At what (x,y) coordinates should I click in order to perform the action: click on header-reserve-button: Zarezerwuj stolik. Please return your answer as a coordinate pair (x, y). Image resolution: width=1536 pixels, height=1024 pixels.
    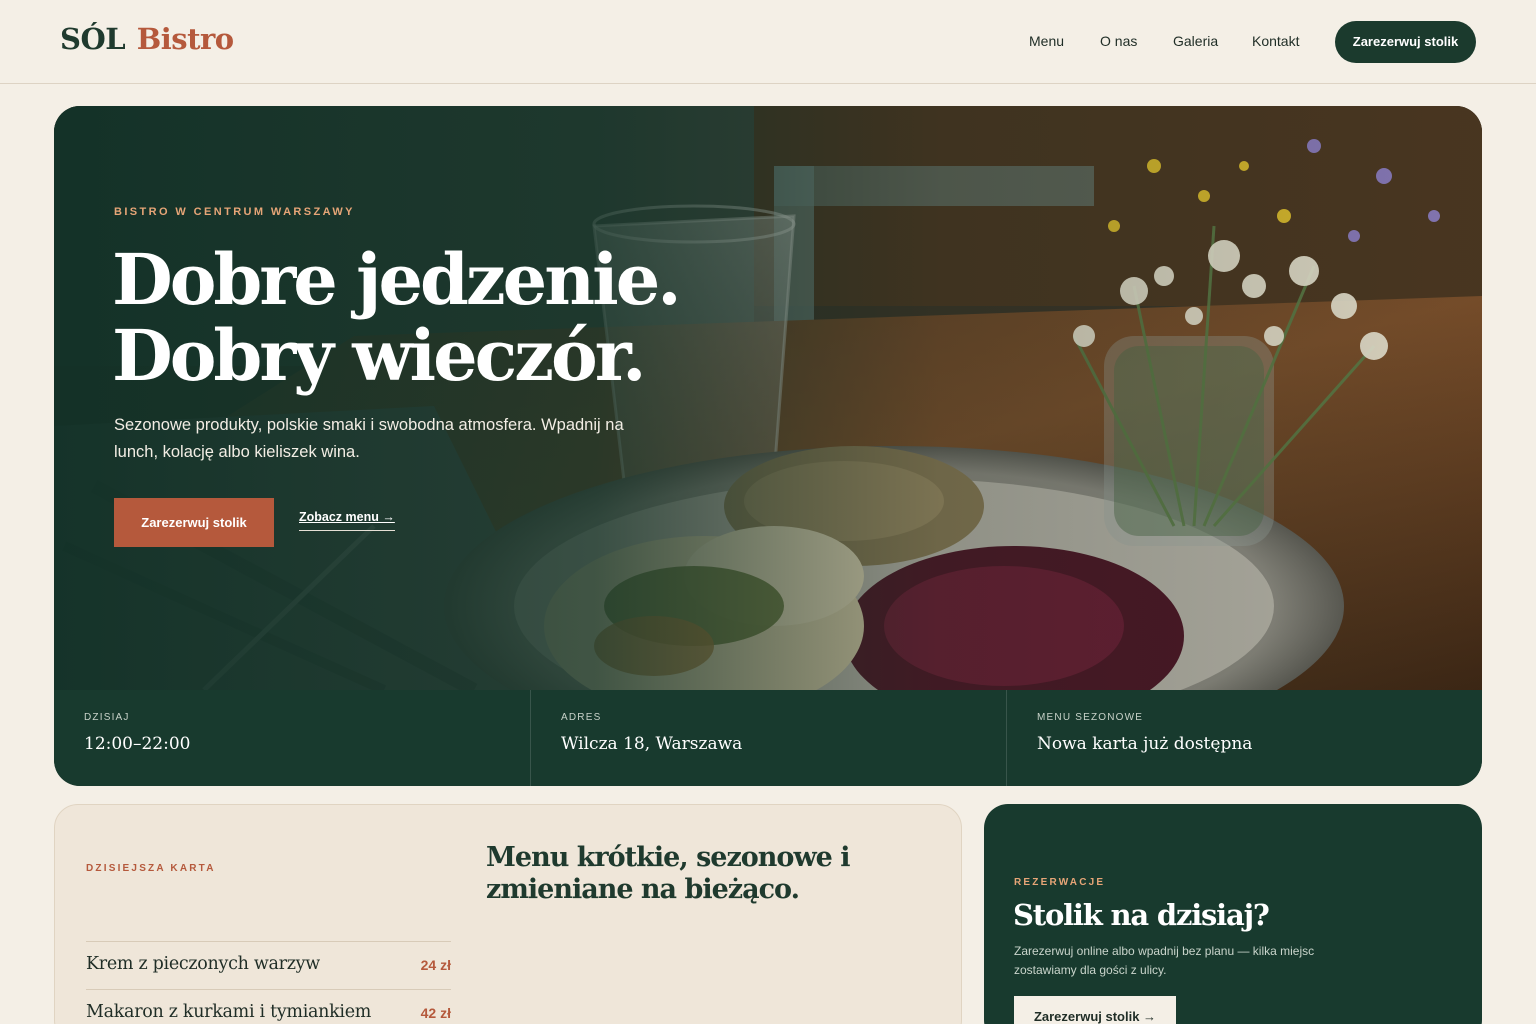
    Looking at the image, I should click on (1405, 42).